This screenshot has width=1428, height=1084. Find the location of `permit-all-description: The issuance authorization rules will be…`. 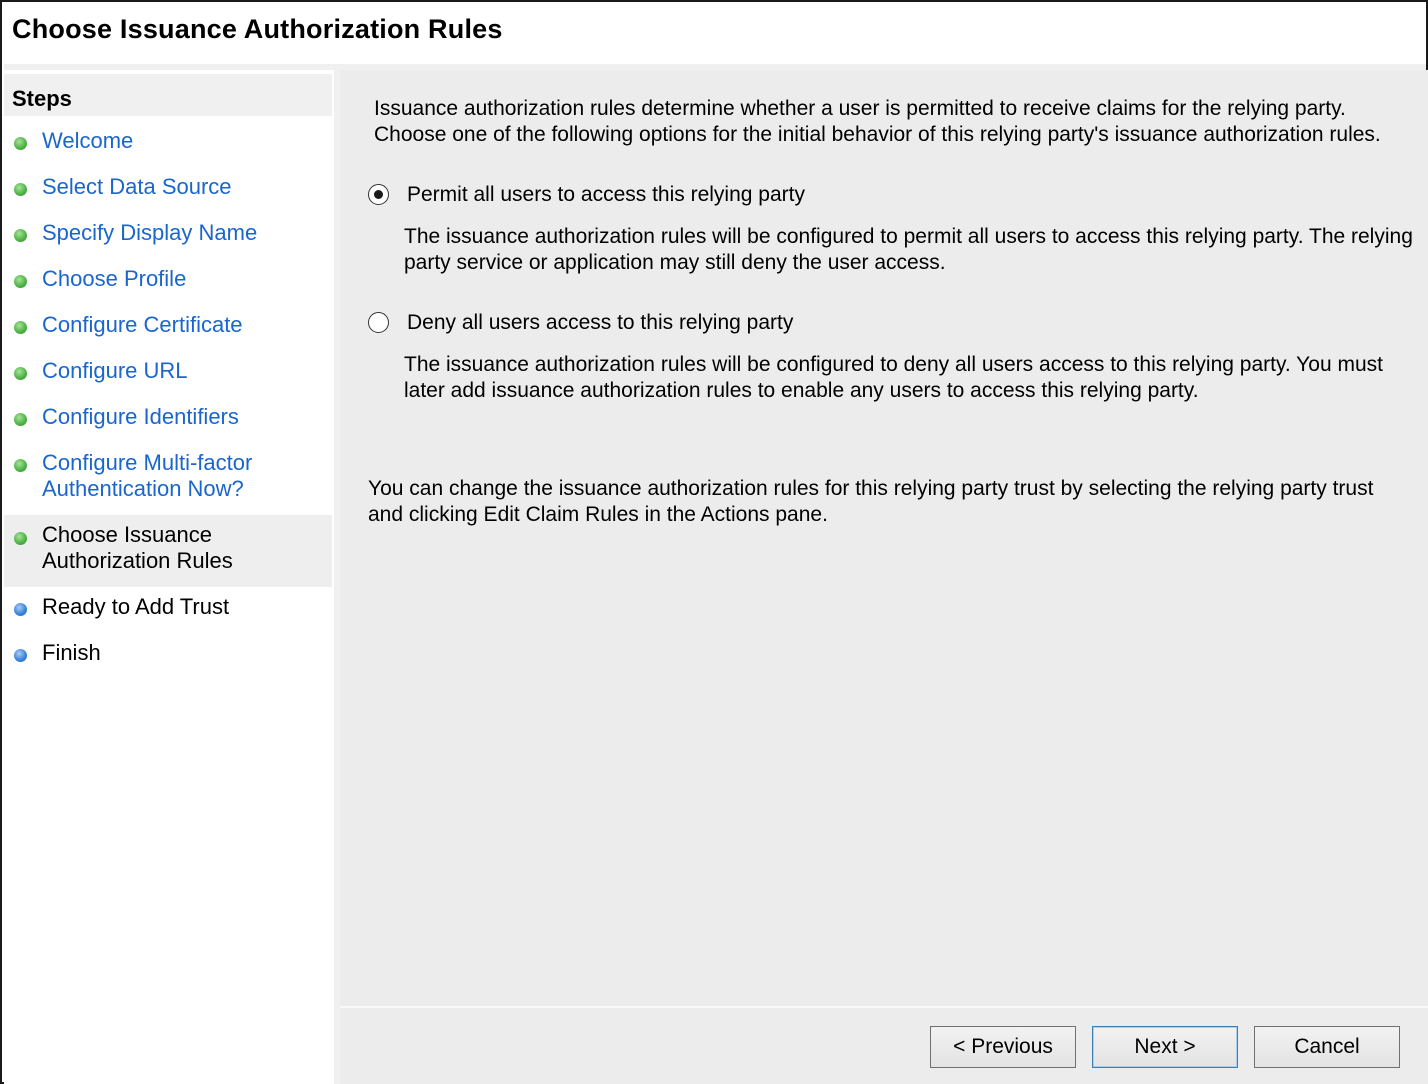

permit-all-description: The issuance authorization rules will be… is located at coordinates (908, 249).